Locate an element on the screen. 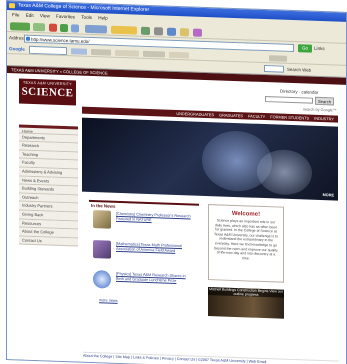 The image size is (347, 364). college-logo: TEXAS A&M UNIVERSITY SCIENCE is located at coordinates (47, 92).